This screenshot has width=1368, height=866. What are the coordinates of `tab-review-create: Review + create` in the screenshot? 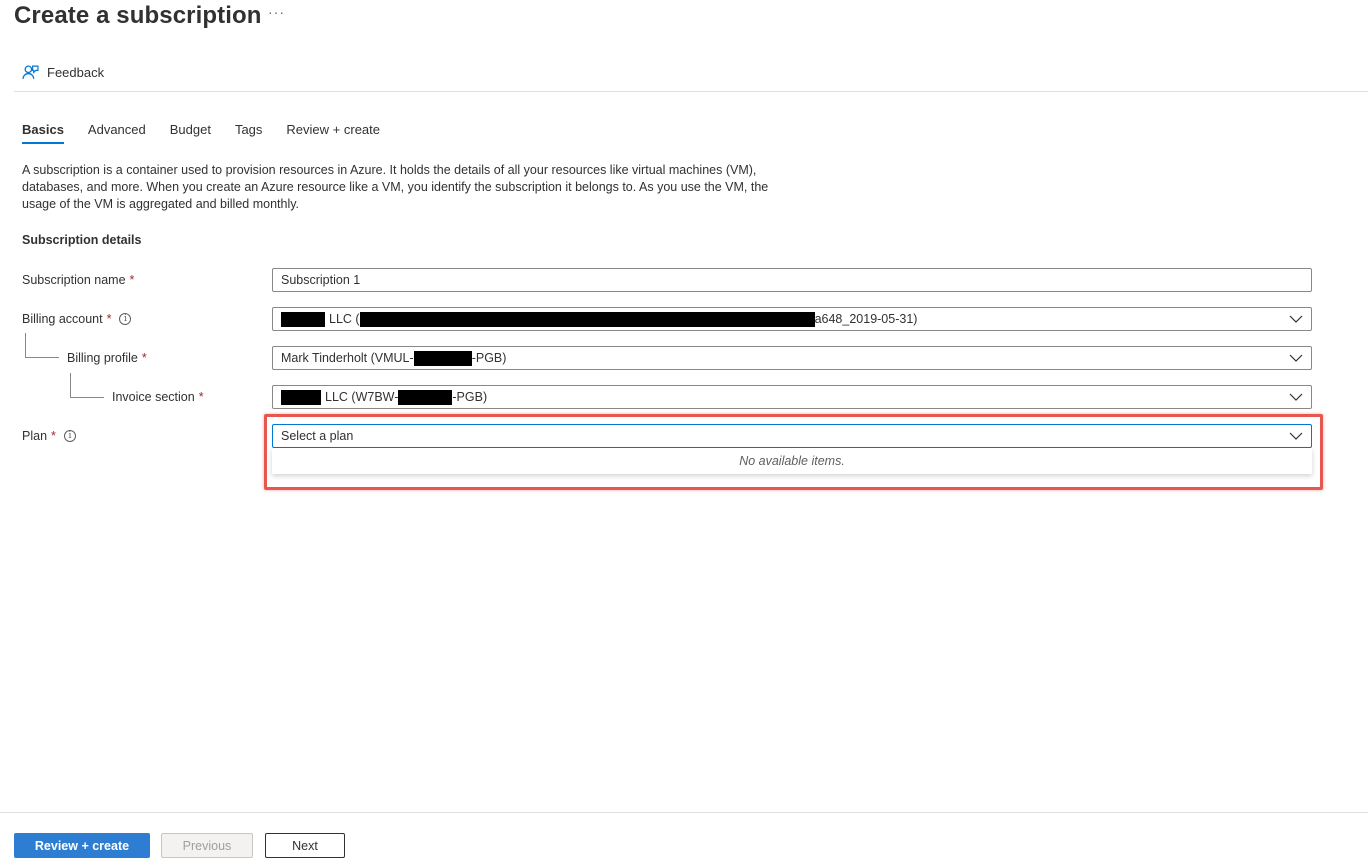 It's located at (333, 133).